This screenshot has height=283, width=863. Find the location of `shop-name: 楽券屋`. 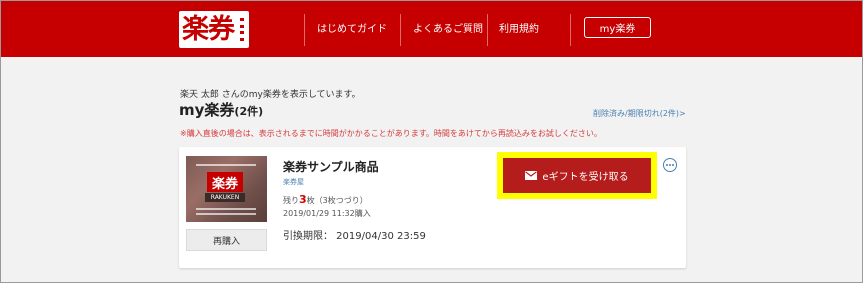

shop-name: 楽券屋 is located at coordinates (293, 182).